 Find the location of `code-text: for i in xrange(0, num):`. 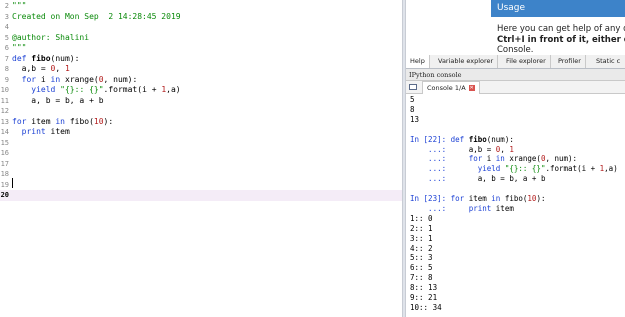

code-text: for i in xrange(0, num): is located at coordinates (75, 80).